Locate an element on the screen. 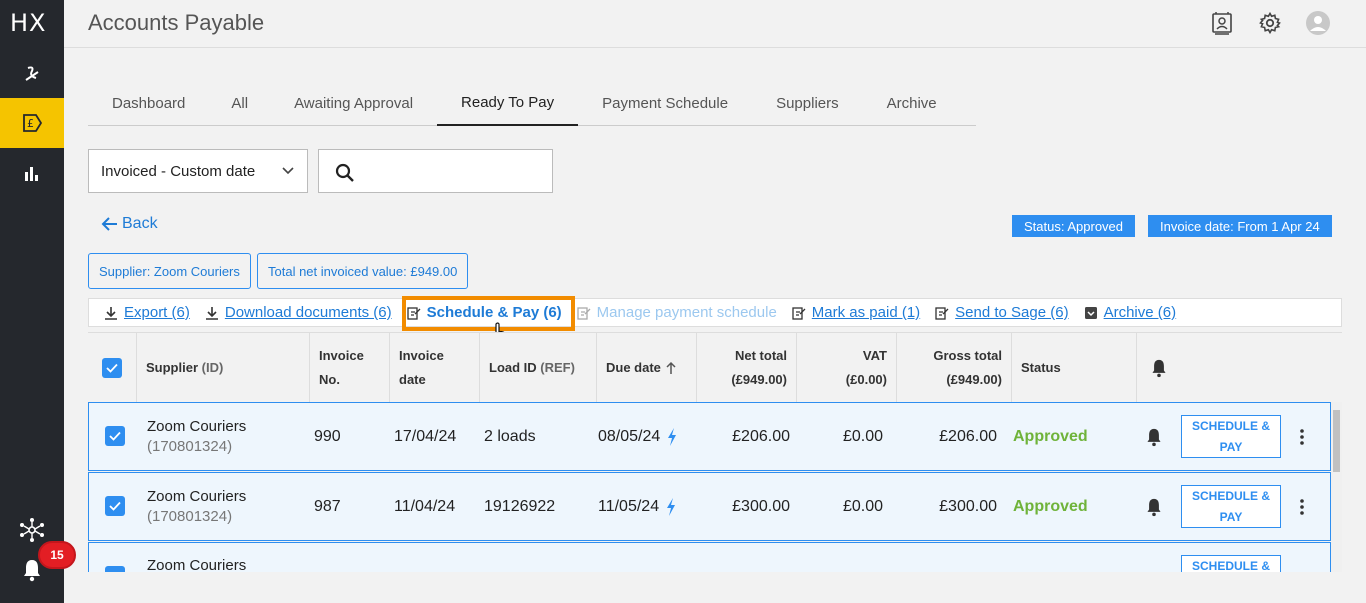 This screenshot has width=1366, height=603. tab-payment-schedule: Payment Schedule is located at coordinates (665, 103).